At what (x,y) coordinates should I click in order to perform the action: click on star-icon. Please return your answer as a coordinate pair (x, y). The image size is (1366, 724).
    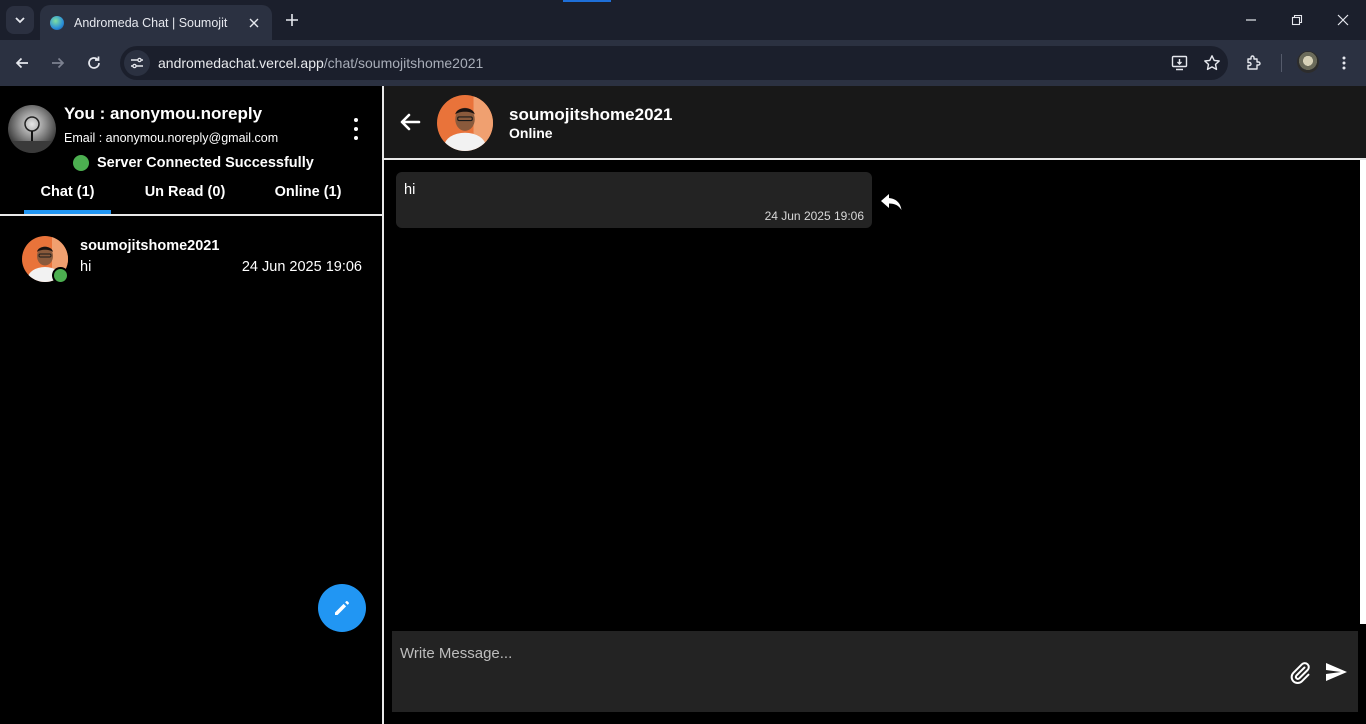
    Looking at the image, I should click on (1212, 63).